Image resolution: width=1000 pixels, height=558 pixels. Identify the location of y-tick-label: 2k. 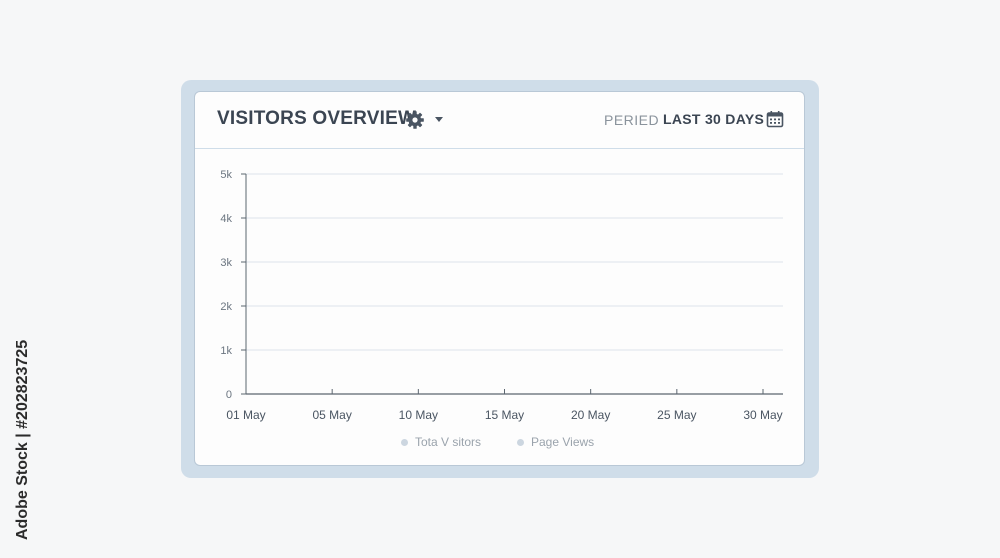
(226, 307).